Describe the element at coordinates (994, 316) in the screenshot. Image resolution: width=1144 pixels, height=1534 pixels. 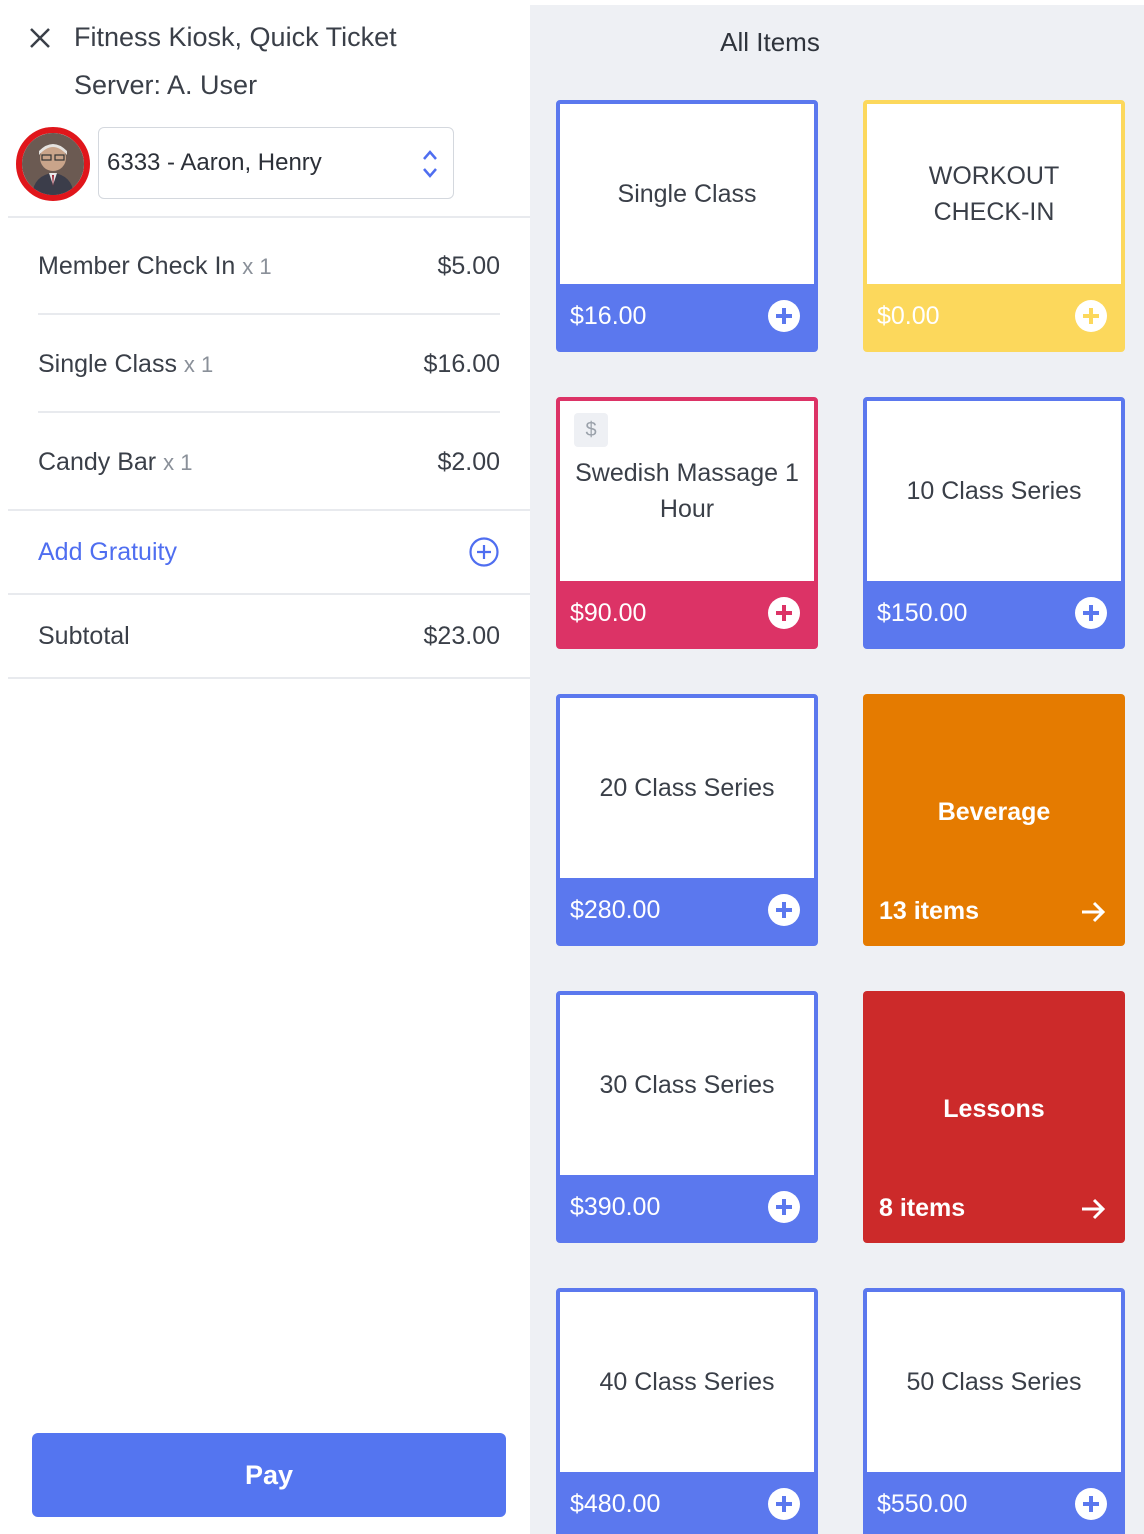
I see `item-price-bar: $0.00` at that location.